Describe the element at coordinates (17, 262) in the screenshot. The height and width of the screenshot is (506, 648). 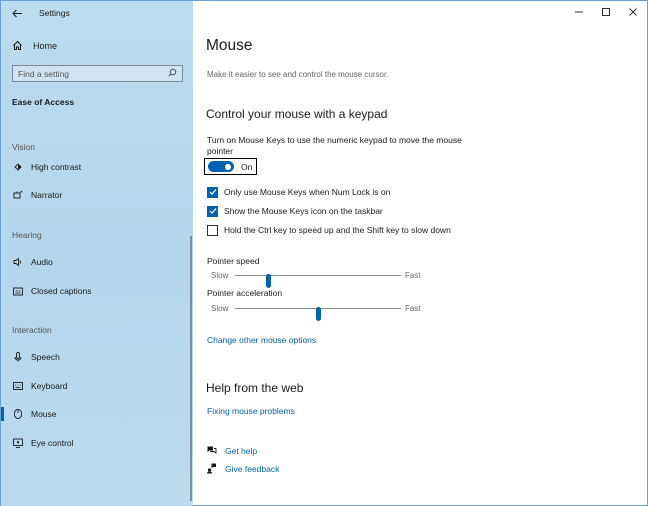
I see `speaker-icon` at that location.